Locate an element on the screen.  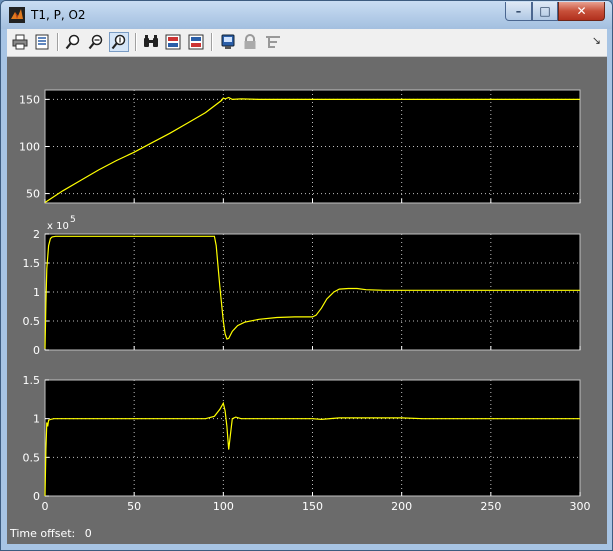
restore-axes-button is located at coordinates (196, 42).